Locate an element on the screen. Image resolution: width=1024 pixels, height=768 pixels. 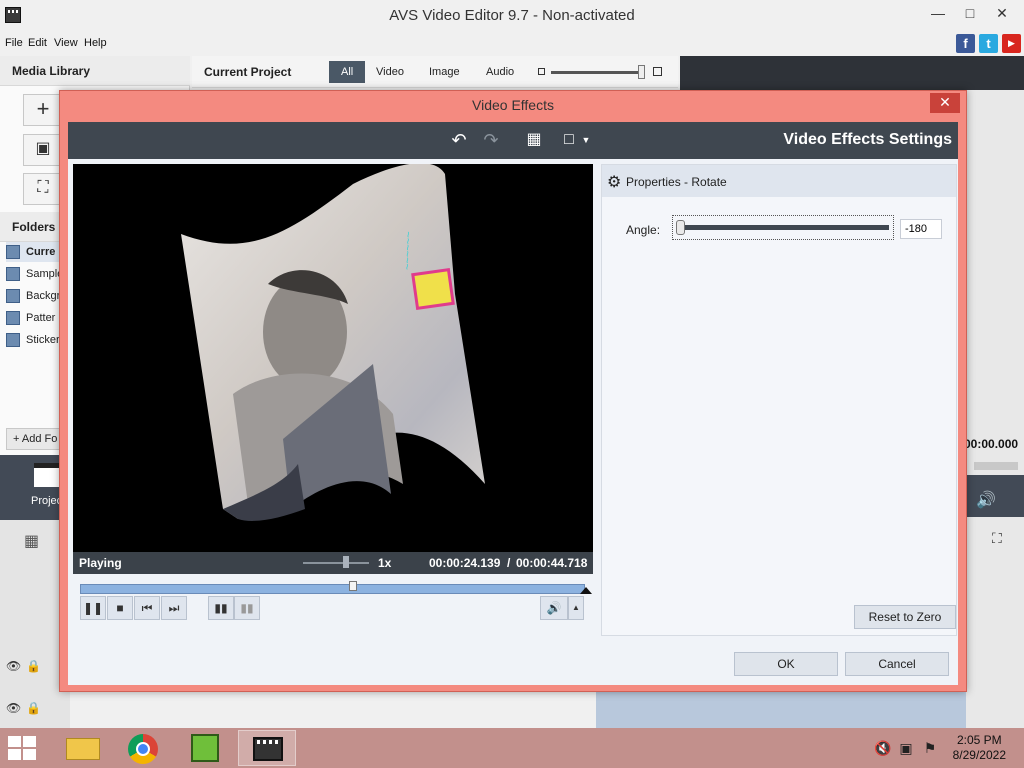
player-status-bar: Playing 1x 00:00:24.139 / 00:00:44.718 is located at coordinates (333, 563).